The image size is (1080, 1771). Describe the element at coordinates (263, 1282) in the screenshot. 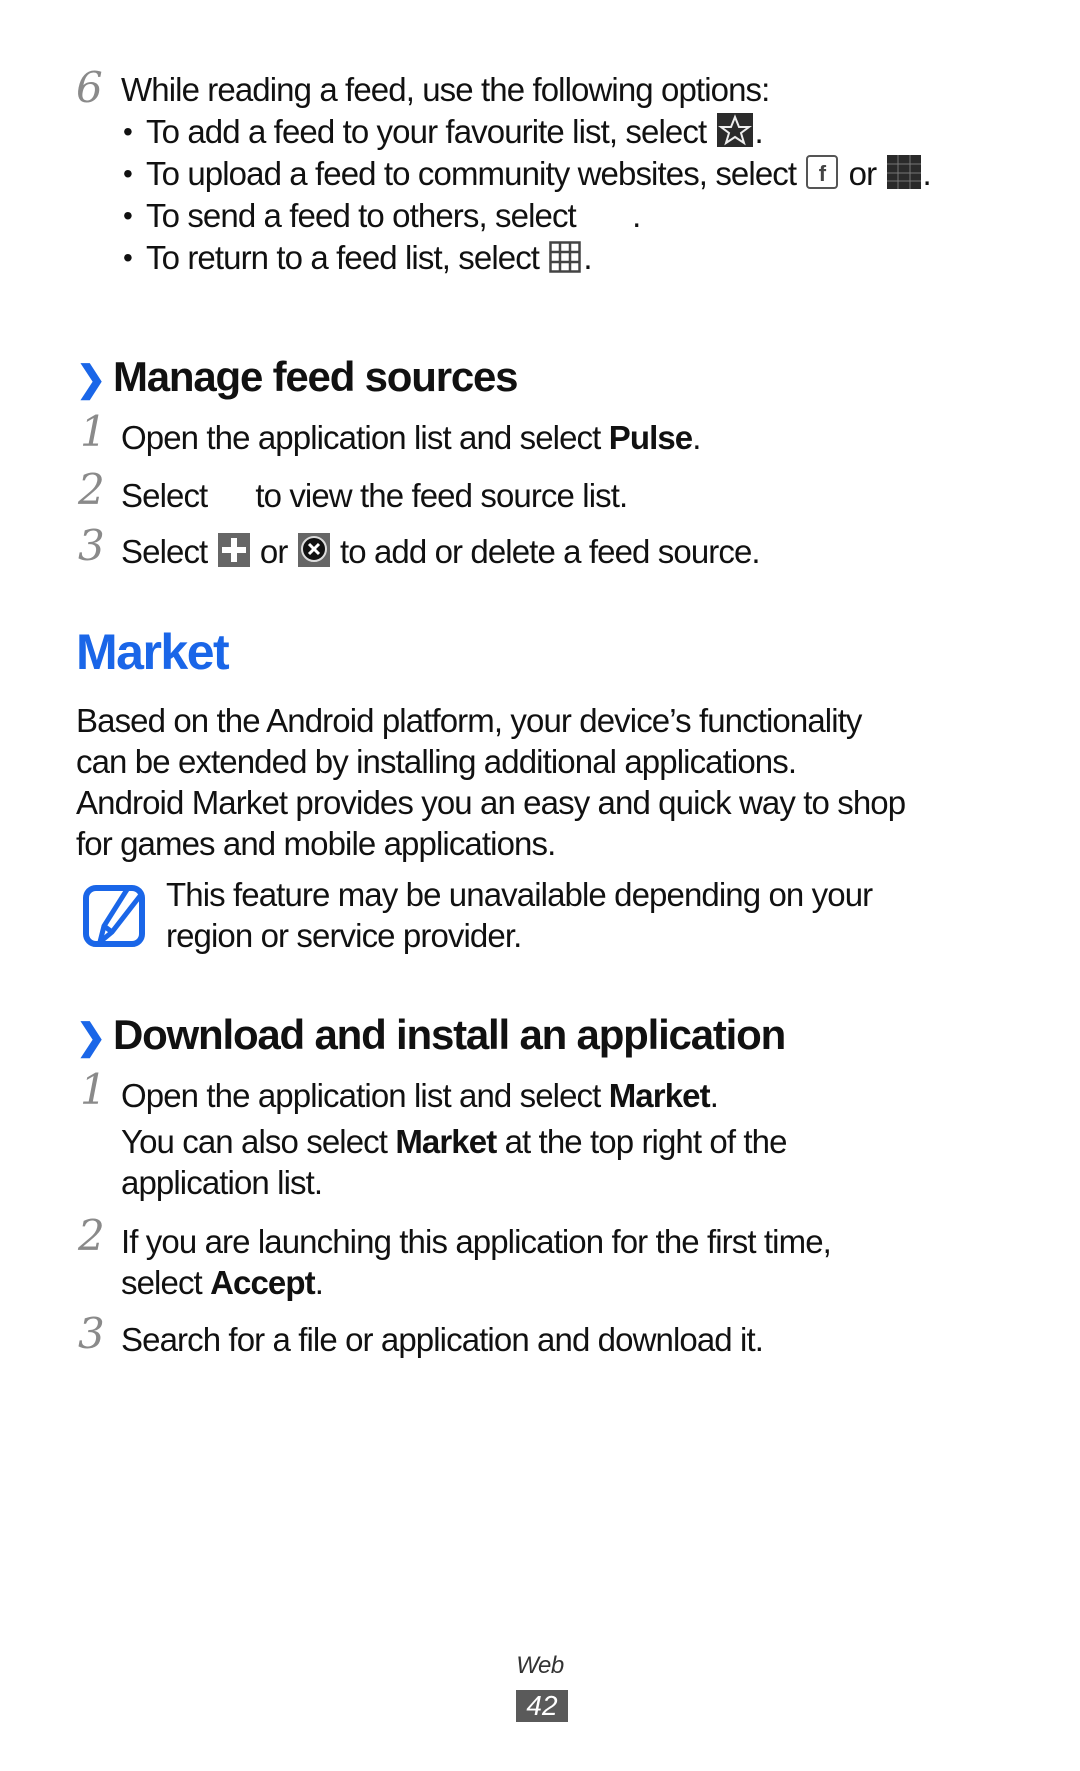

I see `ui-term: Accept` at that location.